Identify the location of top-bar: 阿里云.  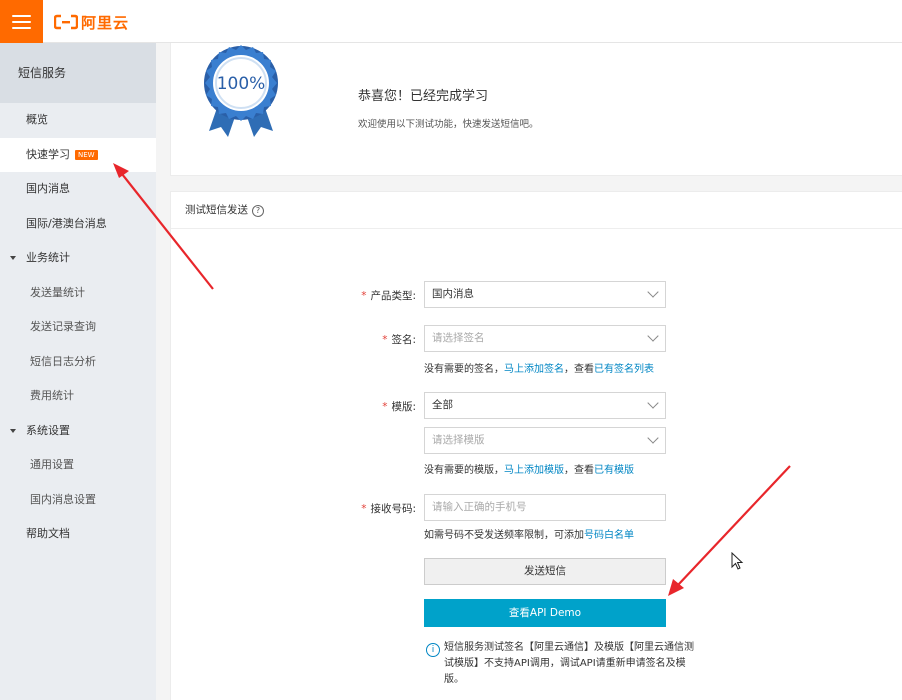
(451, 21).